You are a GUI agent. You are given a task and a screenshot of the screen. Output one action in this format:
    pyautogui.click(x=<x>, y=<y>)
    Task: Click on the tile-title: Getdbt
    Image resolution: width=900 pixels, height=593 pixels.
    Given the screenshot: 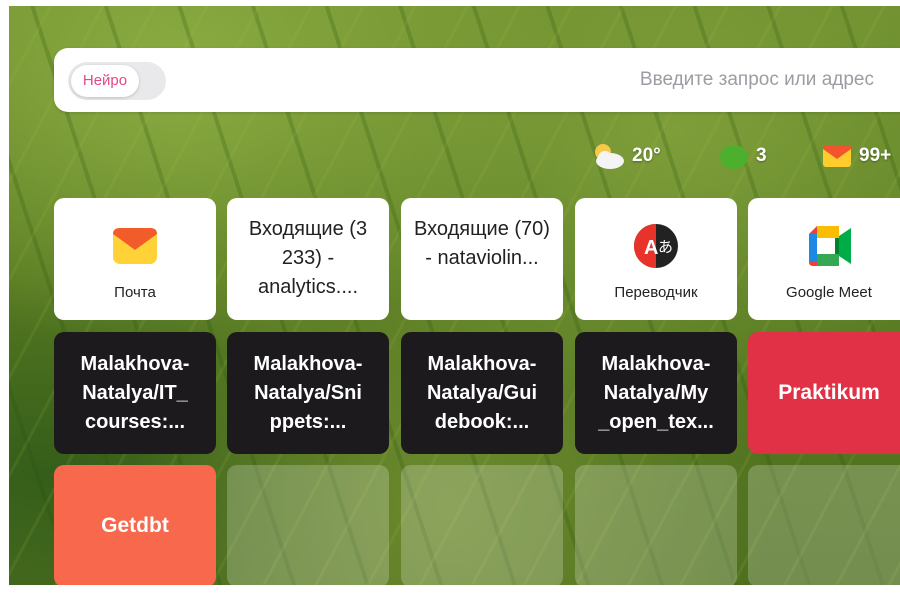 What is the action you would take?
    pyautogui.click(x=135, y=525)
    